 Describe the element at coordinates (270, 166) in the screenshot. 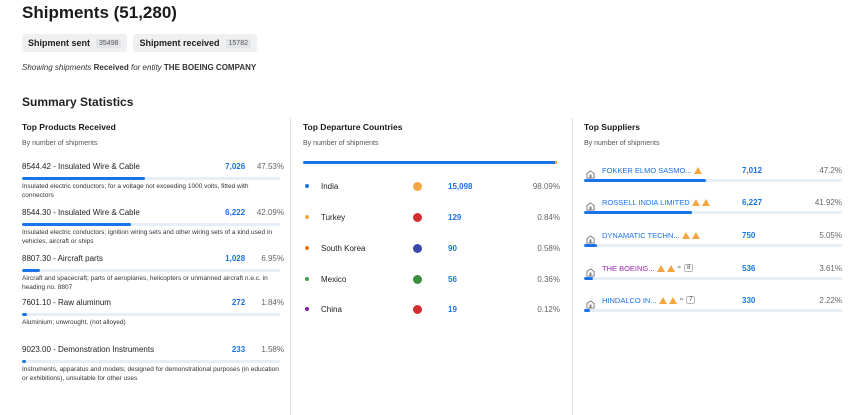

I see `product-percent: 47.53%` at that location.